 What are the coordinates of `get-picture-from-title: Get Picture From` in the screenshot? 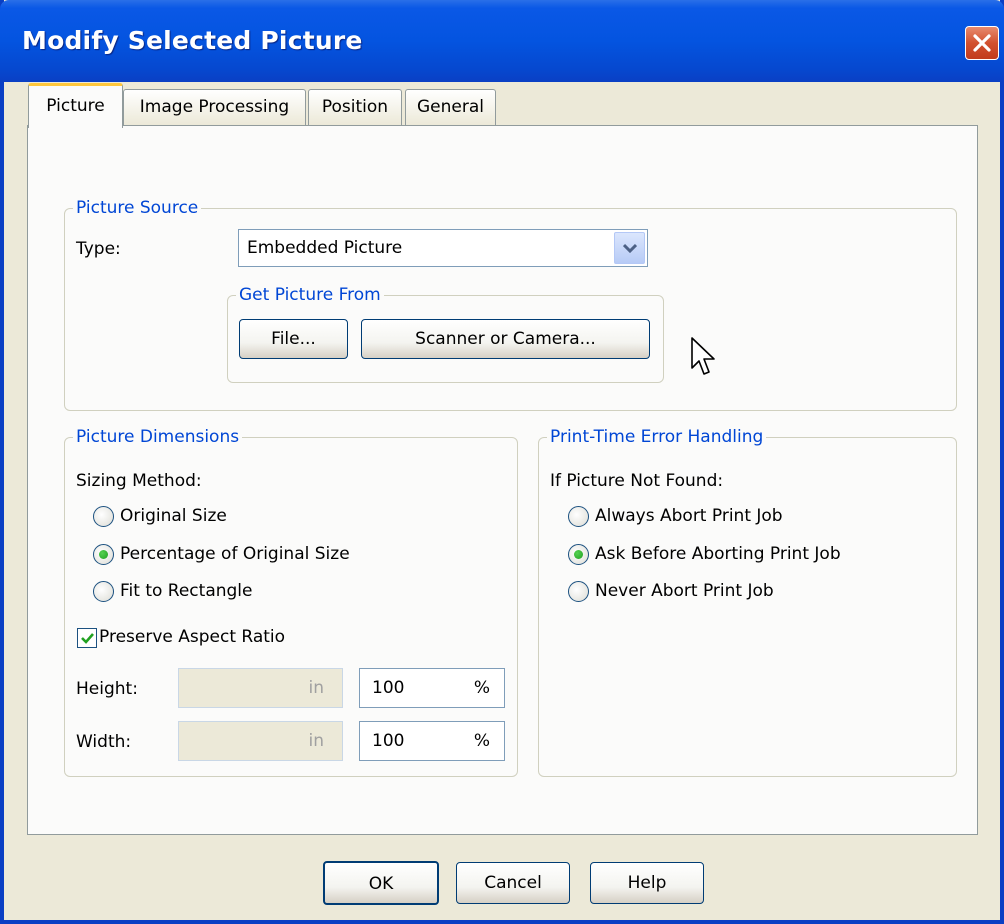 It's located at (310, 295).